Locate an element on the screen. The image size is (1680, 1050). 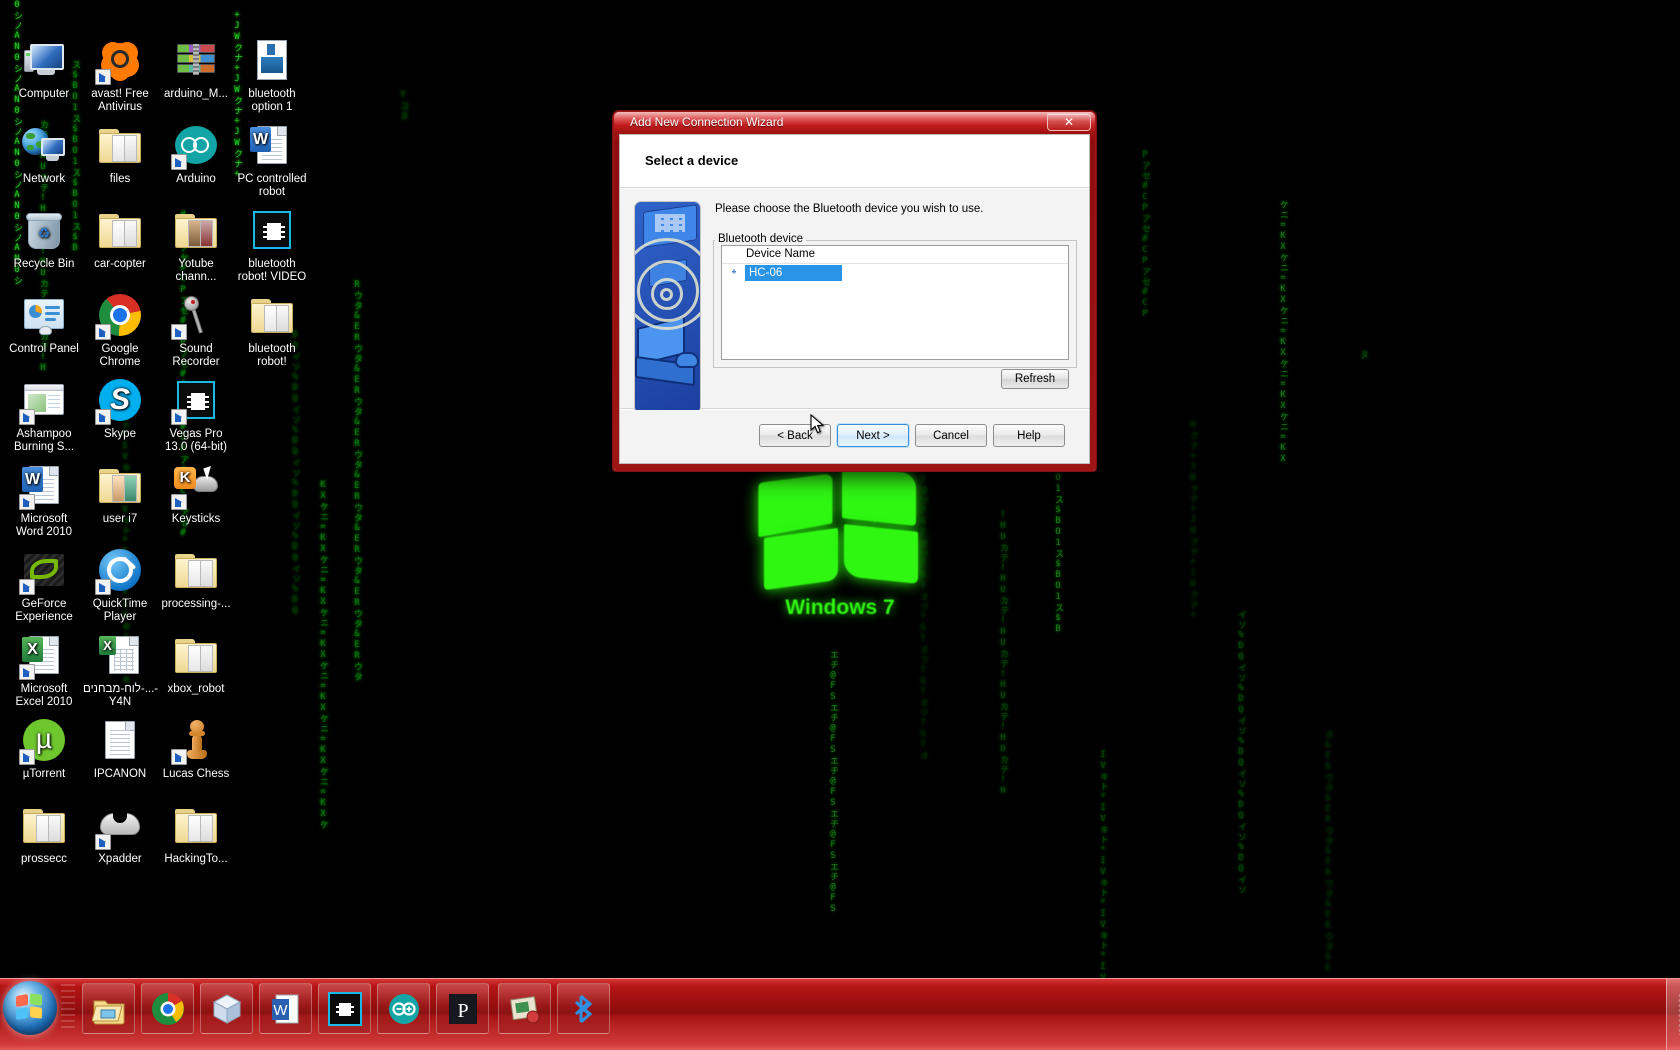
windows-explorer-icon is located at coordinates (108, 1009).